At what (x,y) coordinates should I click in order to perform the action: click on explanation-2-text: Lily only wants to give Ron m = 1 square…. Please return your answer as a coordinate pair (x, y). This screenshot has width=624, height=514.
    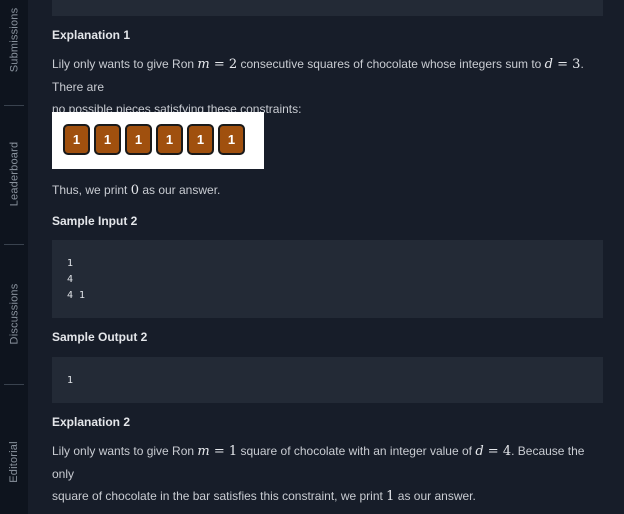
    Looking at the image, I should click on (330, 474).